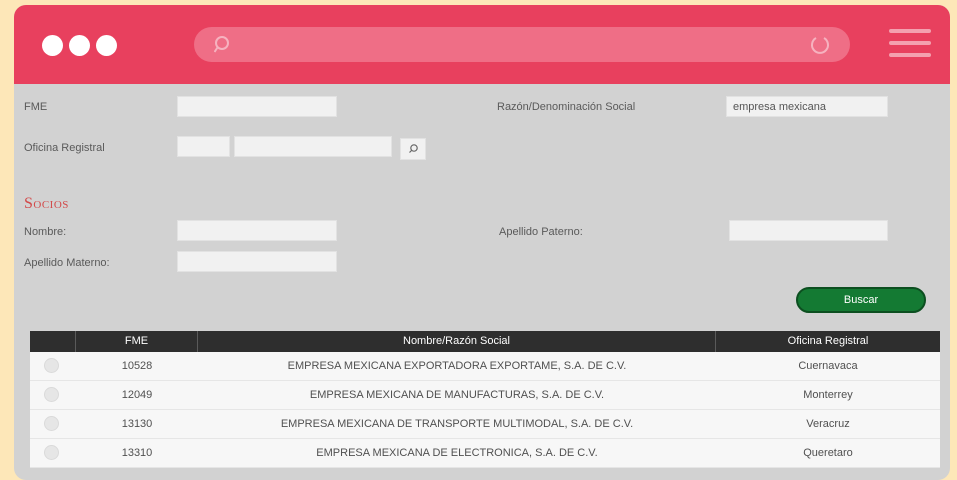 This screenshot has height=480, width=957. I want to click on razon-social-input, so click(807, 106).